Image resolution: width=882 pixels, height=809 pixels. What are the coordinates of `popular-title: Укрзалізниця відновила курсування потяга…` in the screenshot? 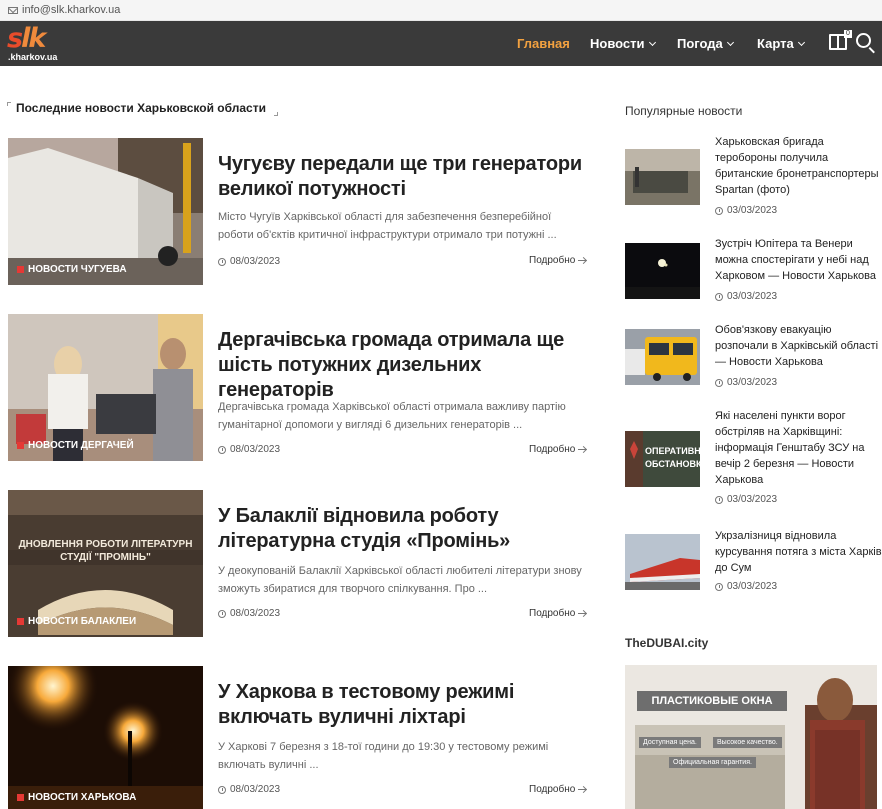 It's located at (798, 552).